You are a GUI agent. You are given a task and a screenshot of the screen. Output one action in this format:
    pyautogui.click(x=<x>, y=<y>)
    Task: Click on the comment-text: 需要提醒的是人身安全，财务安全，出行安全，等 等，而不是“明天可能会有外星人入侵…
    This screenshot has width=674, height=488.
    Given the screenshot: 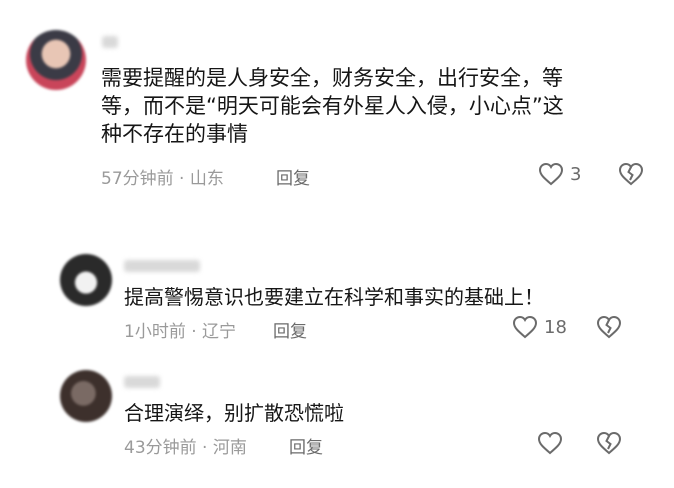 What is the action you would take?
    pyautogui.click(x=332, y=106)
    